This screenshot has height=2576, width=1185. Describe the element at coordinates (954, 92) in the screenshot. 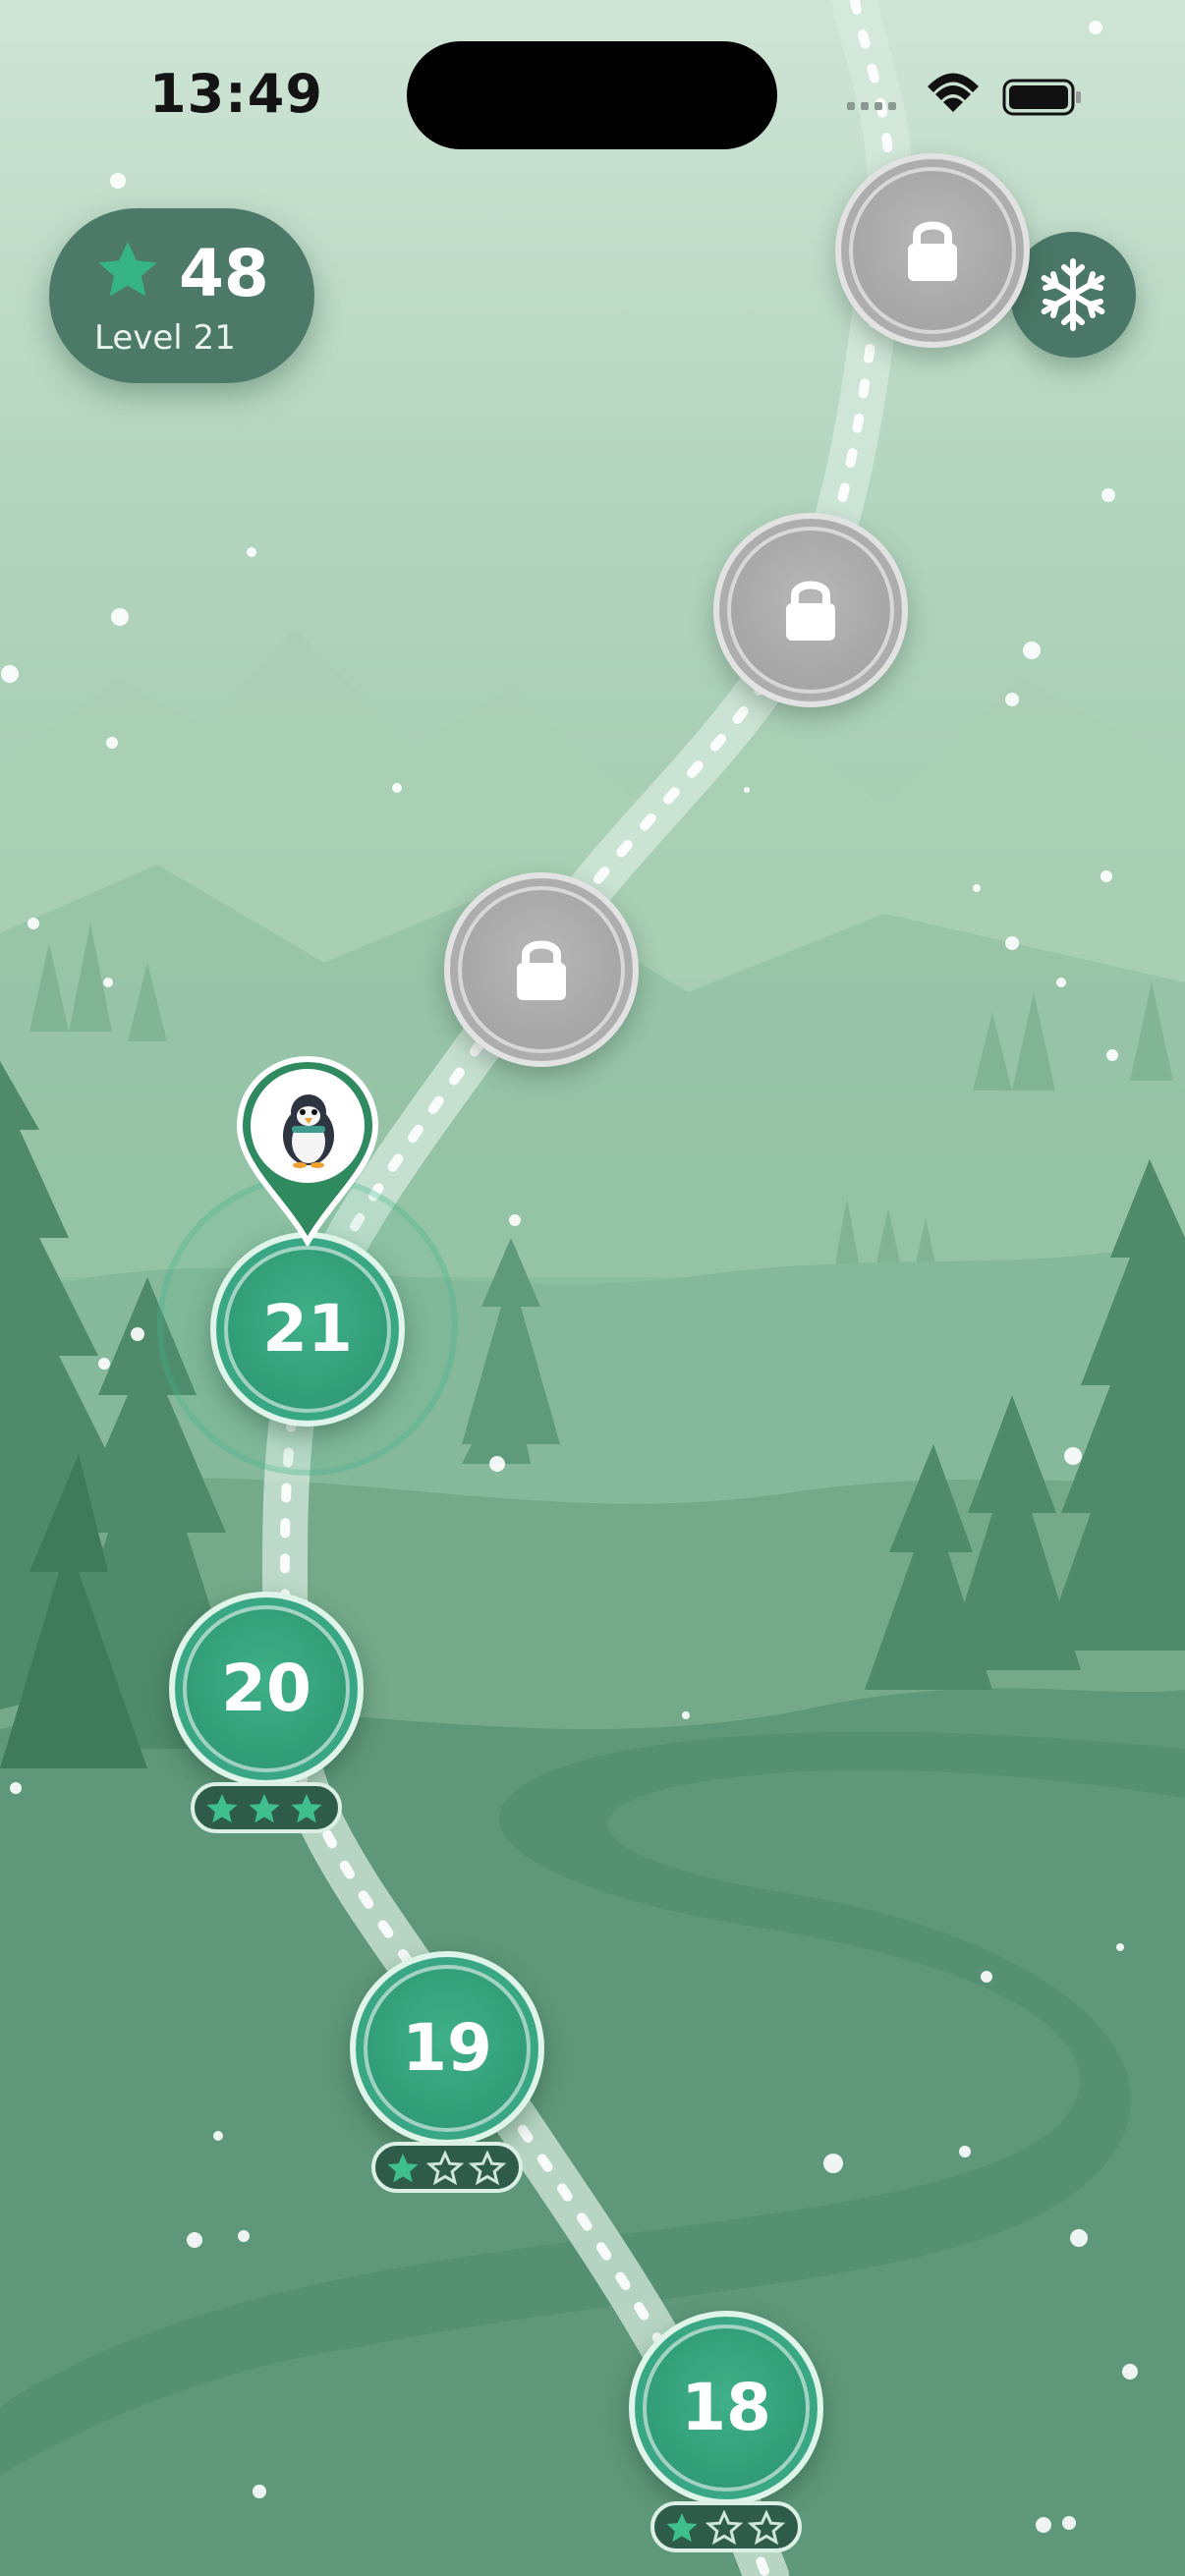

I see `wifi-icon` at that location.